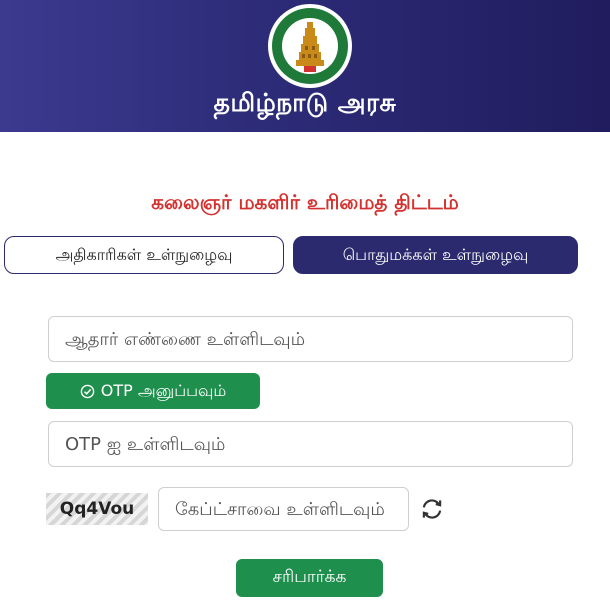 The width and height of the screenshot is (610, 613). What do you see at coordinates (87, 391) in the screenshot?
I see `check-circle-icon` at bounding box center [87, 391].